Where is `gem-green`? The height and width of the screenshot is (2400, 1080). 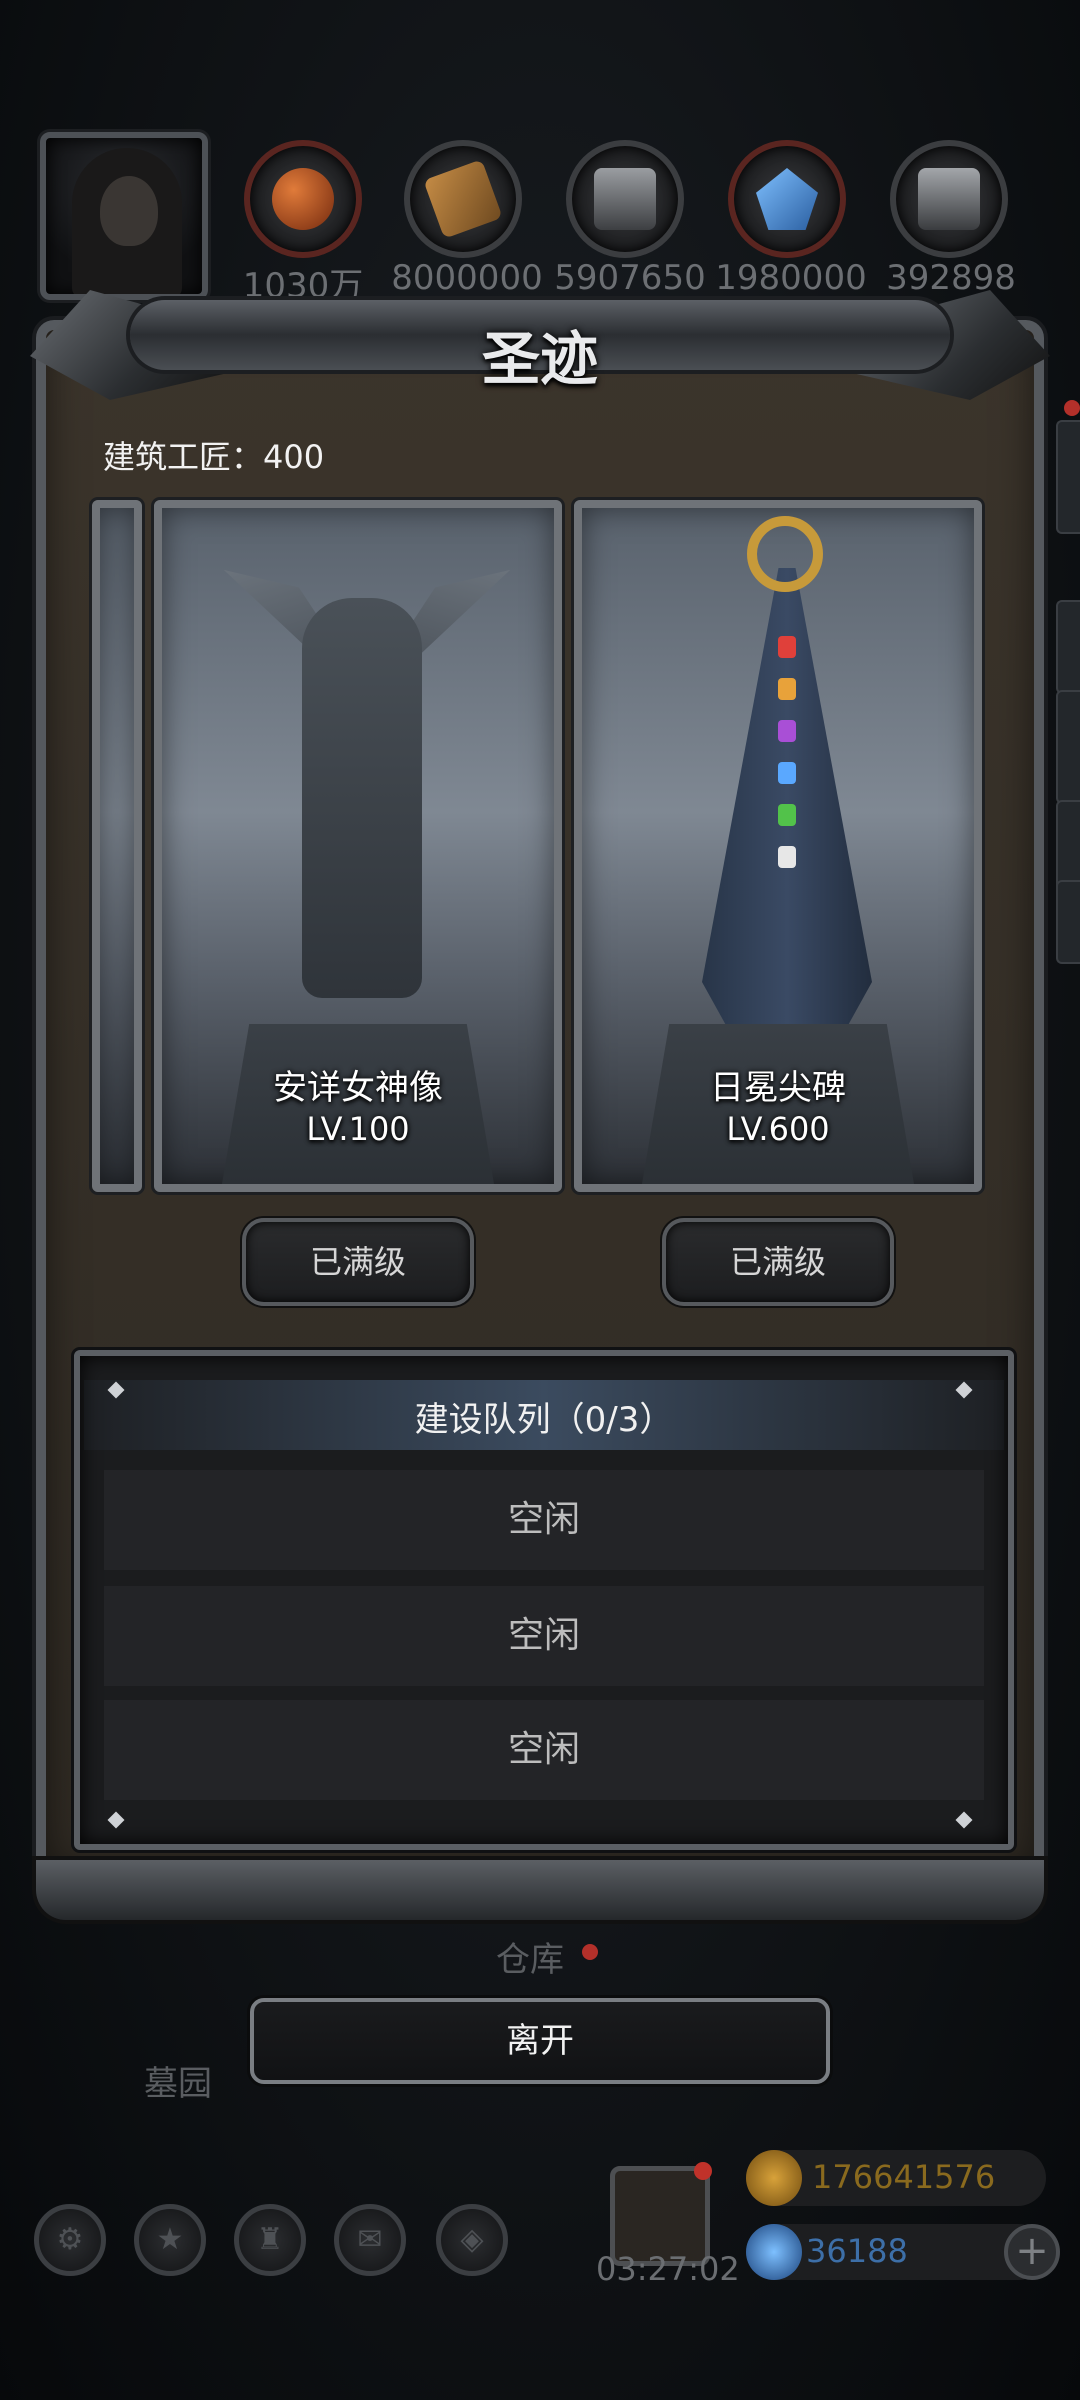
gem-green is located at coordinates (787, 815).